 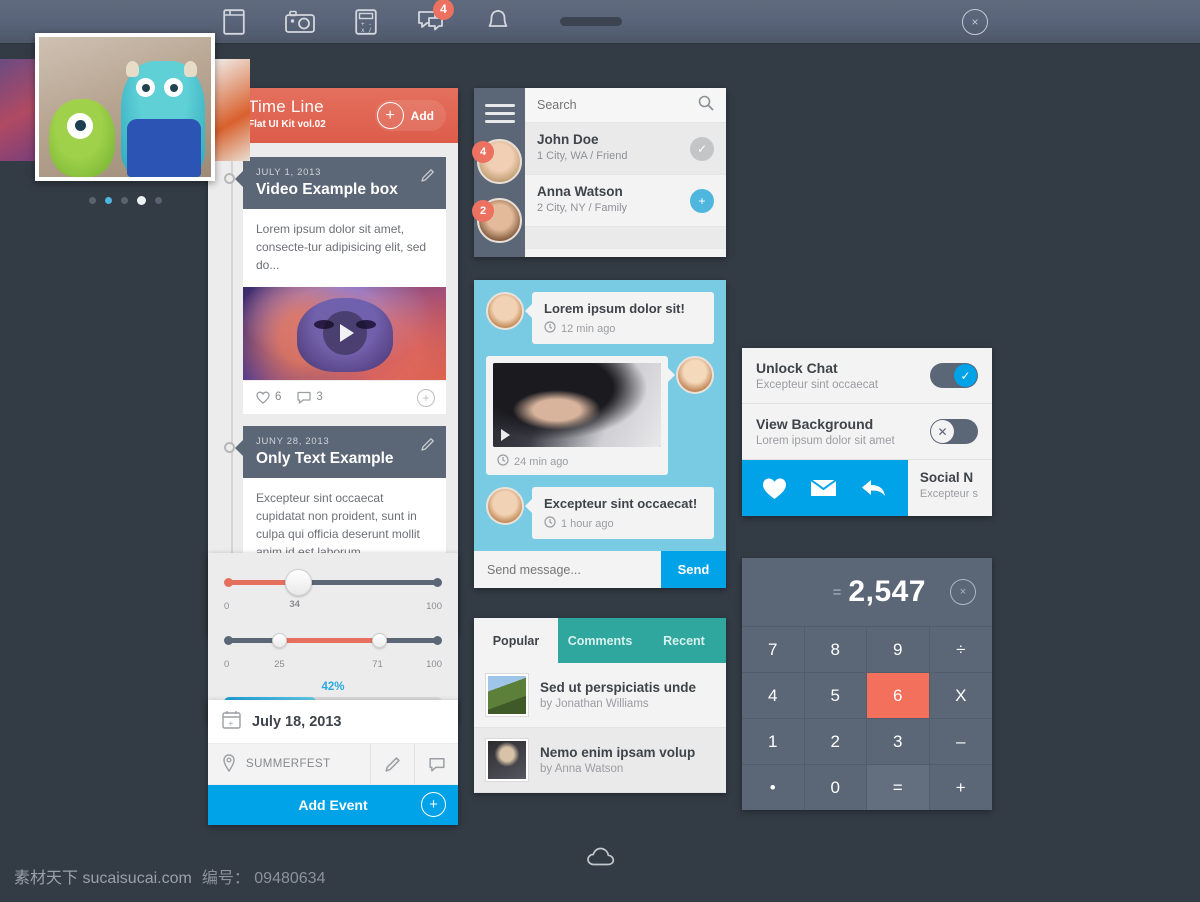 What do you see at coordinates (600, 640) in the screenshot?
I see `tab-comments: Comments` at bounding box center [600, 640].